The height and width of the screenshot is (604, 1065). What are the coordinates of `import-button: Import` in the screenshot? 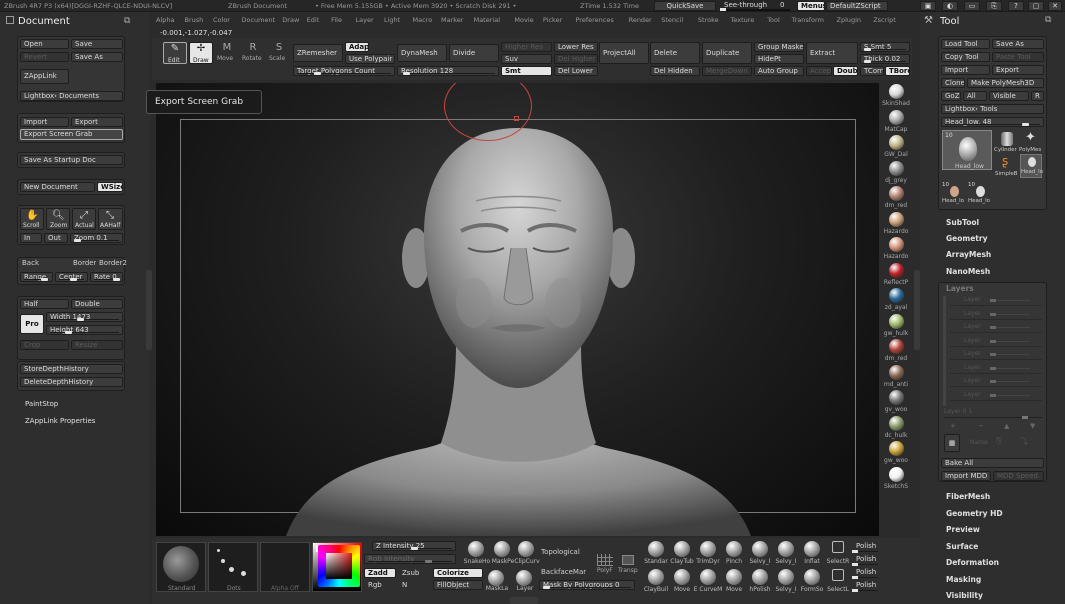 It's located at (44, 122).